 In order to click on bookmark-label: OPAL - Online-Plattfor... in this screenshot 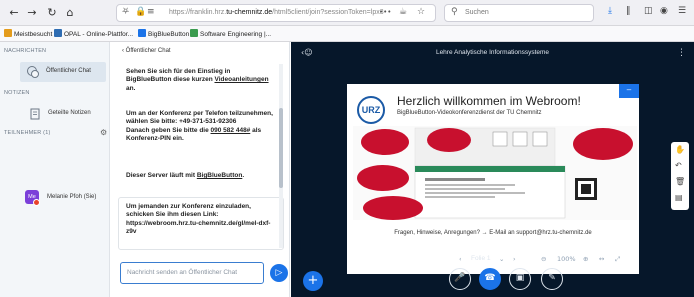, I will do `click(98, 34)`.